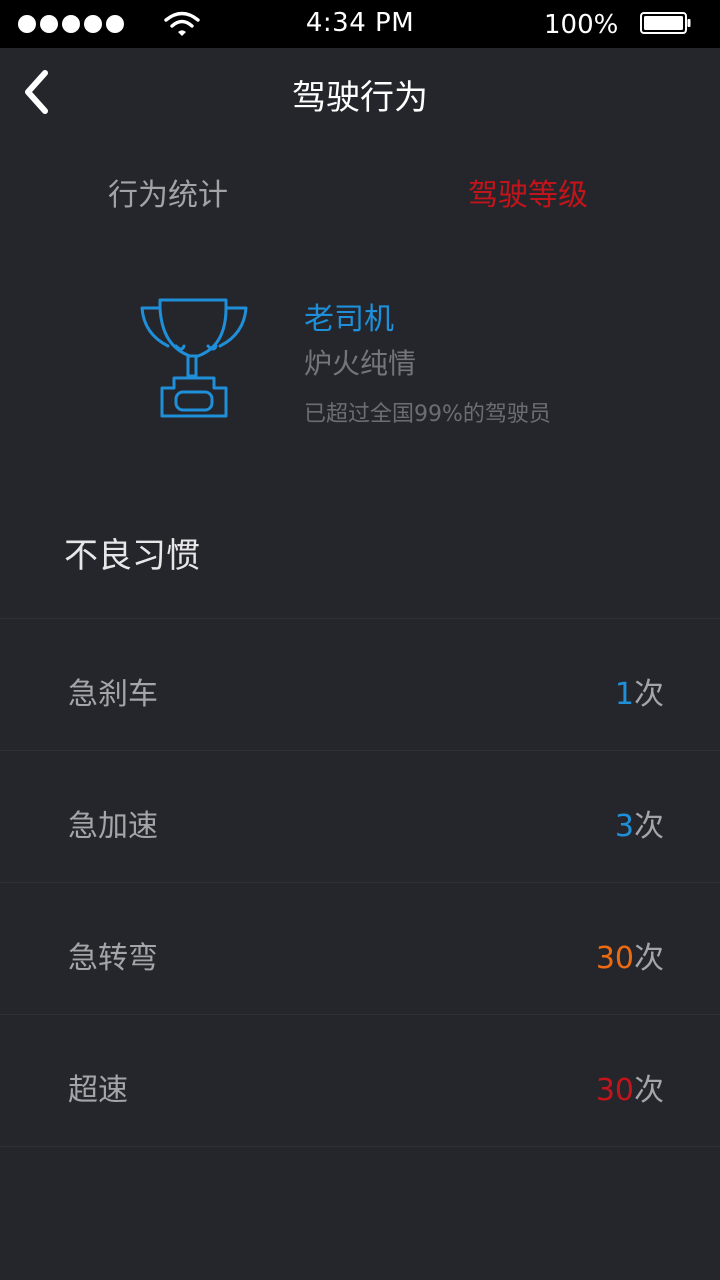 Image resolution: width=720 pixels, height=1280 pixels. Describe the element at coordinates (360, 949) in the screenshot. I see `habit-row-sharp-turn: 急转弯 30次` at that location.